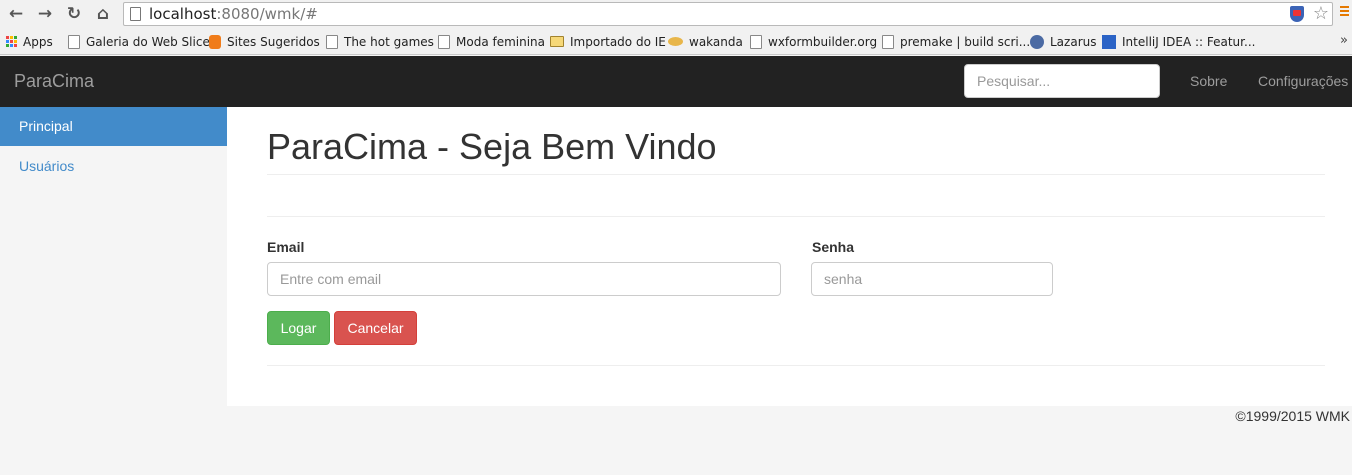  Describe the element at coordinates (16, 14) in the screenshot. I see `back-arrow-icon: ←` at that location.